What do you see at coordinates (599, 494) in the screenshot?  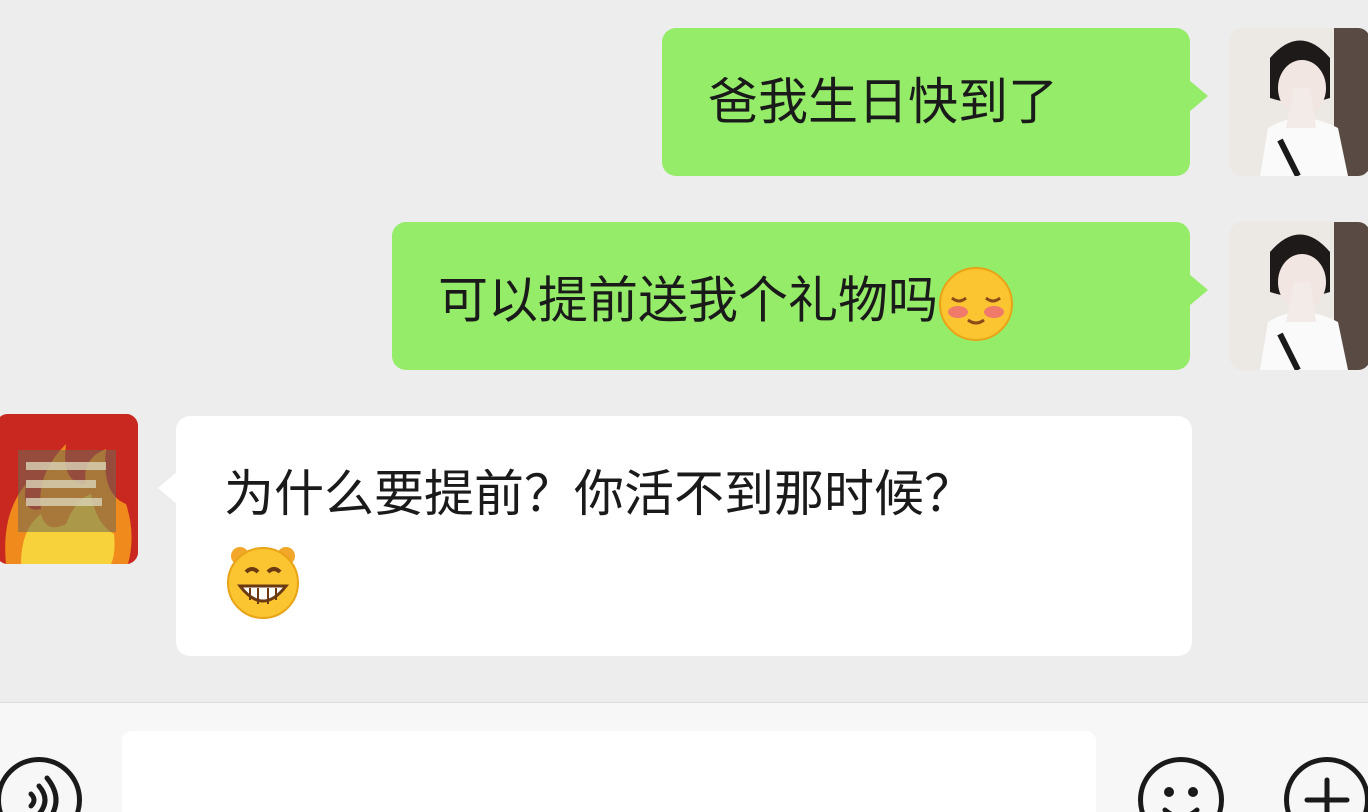 I see `message-text: 为什么要提前？你活不到那时候？` at bounding box center [599, 494].